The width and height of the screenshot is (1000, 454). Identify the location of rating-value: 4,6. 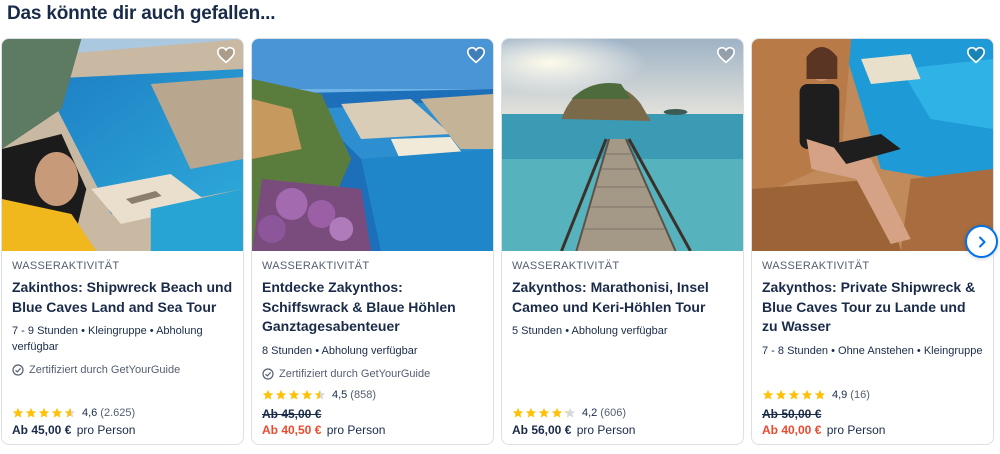
(90, 413).